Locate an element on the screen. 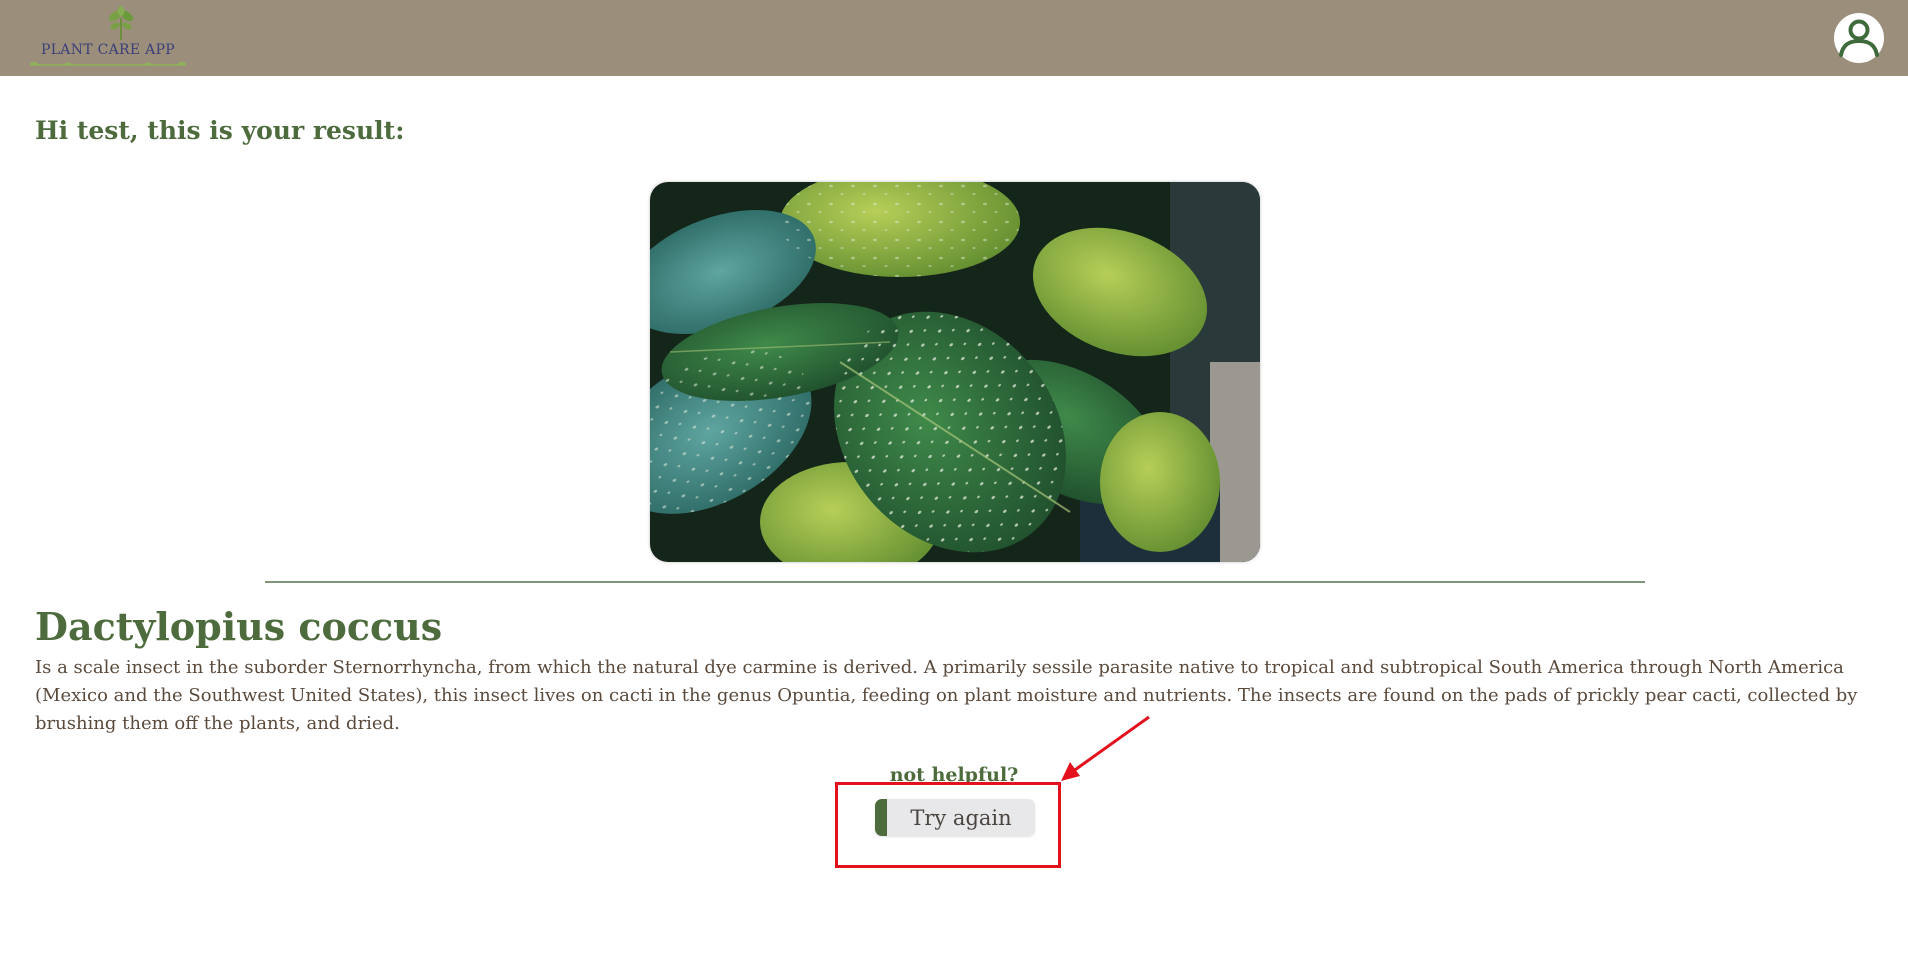 The height and width of the screenshot is (956, 1908). species-name: Dactylopius coccus is located at coordinates (239, 626).